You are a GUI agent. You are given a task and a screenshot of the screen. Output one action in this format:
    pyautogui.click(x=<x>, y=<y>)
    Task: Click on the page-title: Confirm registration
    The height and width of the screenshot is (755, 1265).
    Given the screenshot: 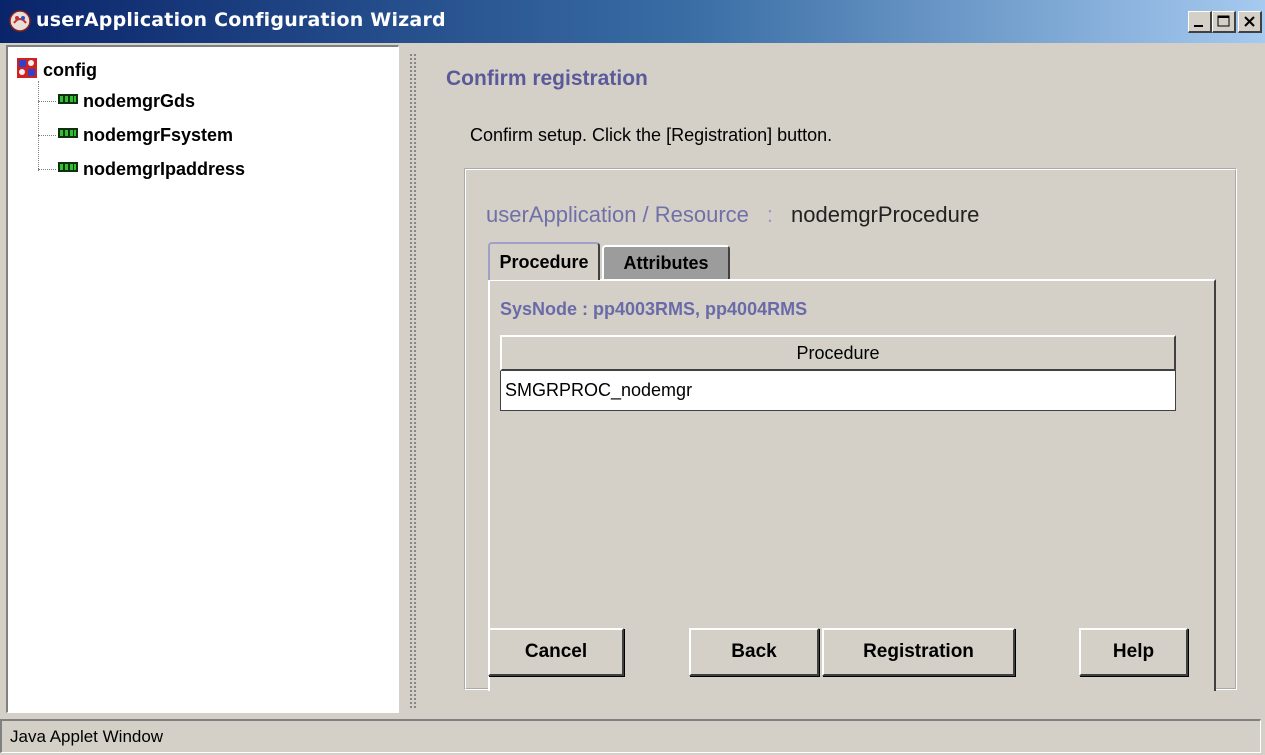 What is the action you would take?
    pyautogui.click(x=547, y=78)
    